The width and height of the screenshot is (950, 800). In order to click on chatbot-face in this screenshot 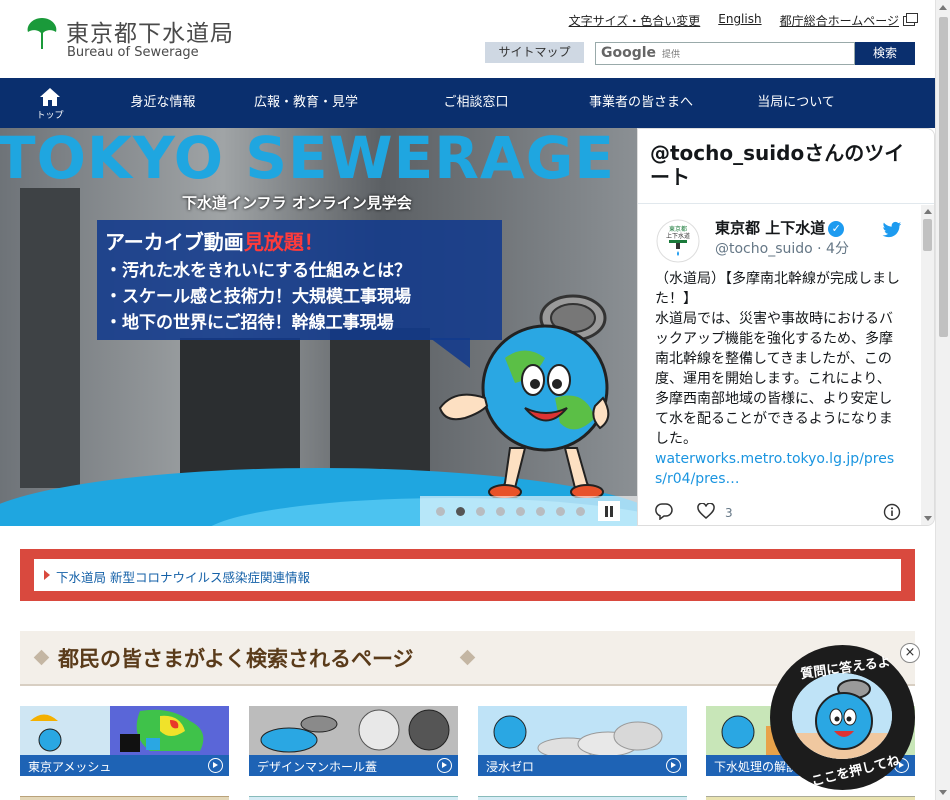, I will do `click(842, 716)`.